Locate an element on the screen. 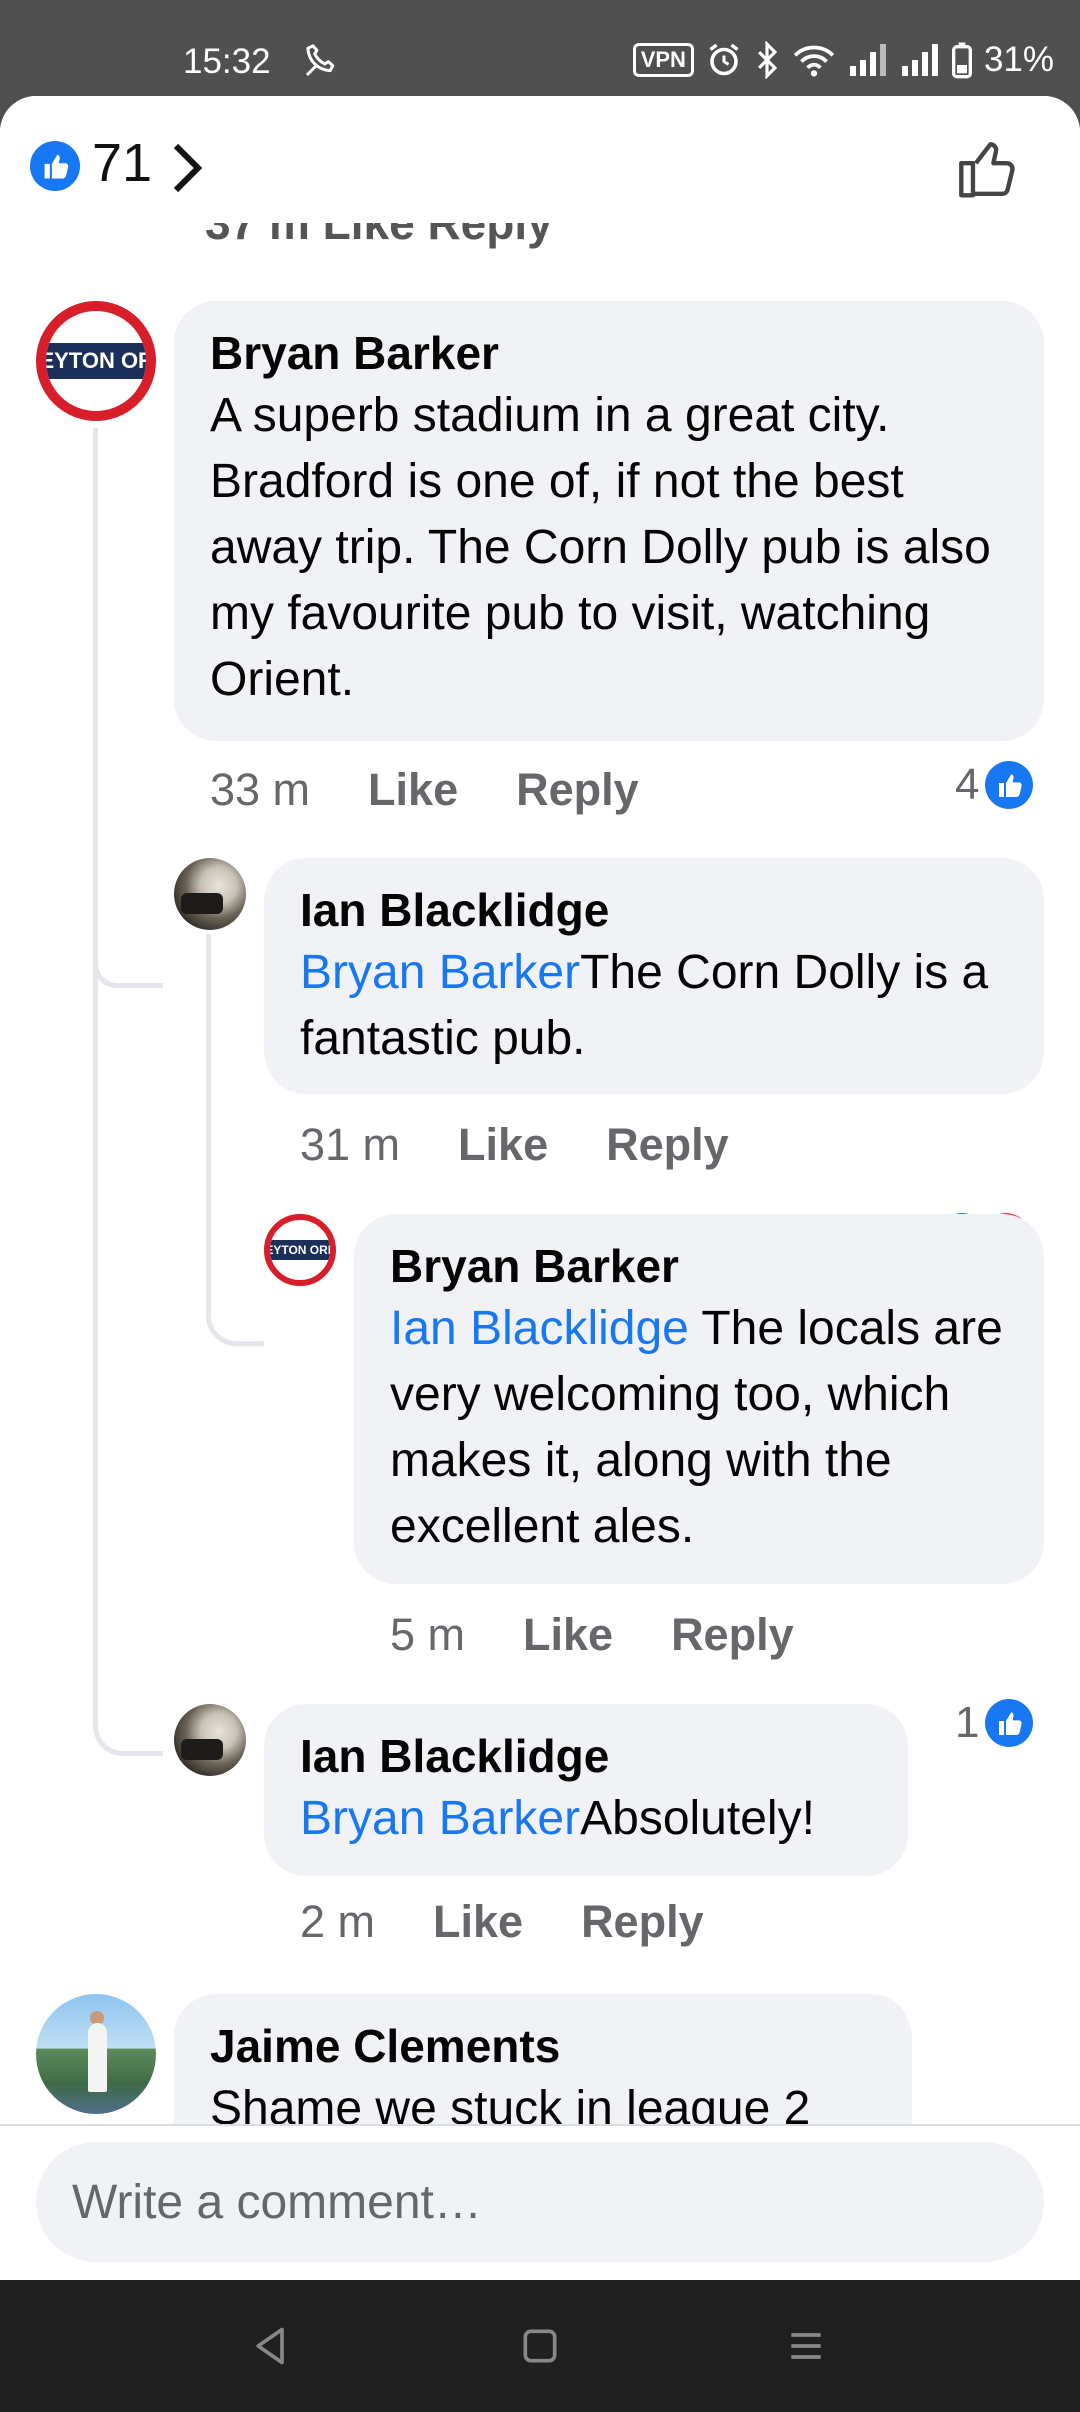 The height and width of the screenshot is (2412, 1080). reply-time: 31 m is located at coordinates (350, 1145).